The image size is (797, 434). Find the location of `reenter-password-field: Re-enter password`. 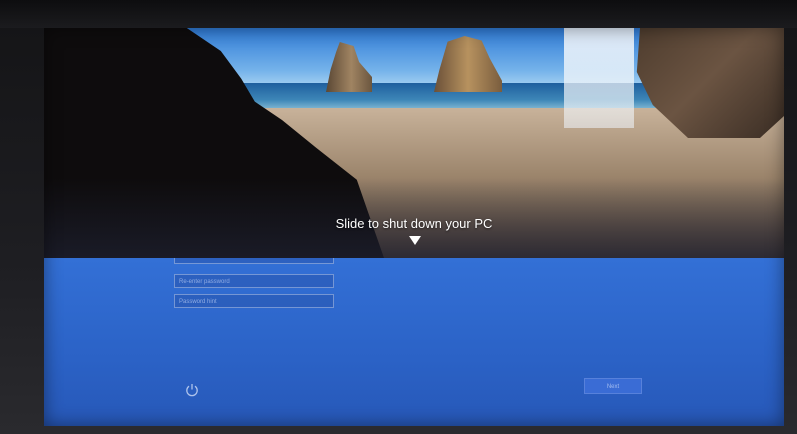

reenter-password-field: Re-enter password is located at coordinates (254, 281).